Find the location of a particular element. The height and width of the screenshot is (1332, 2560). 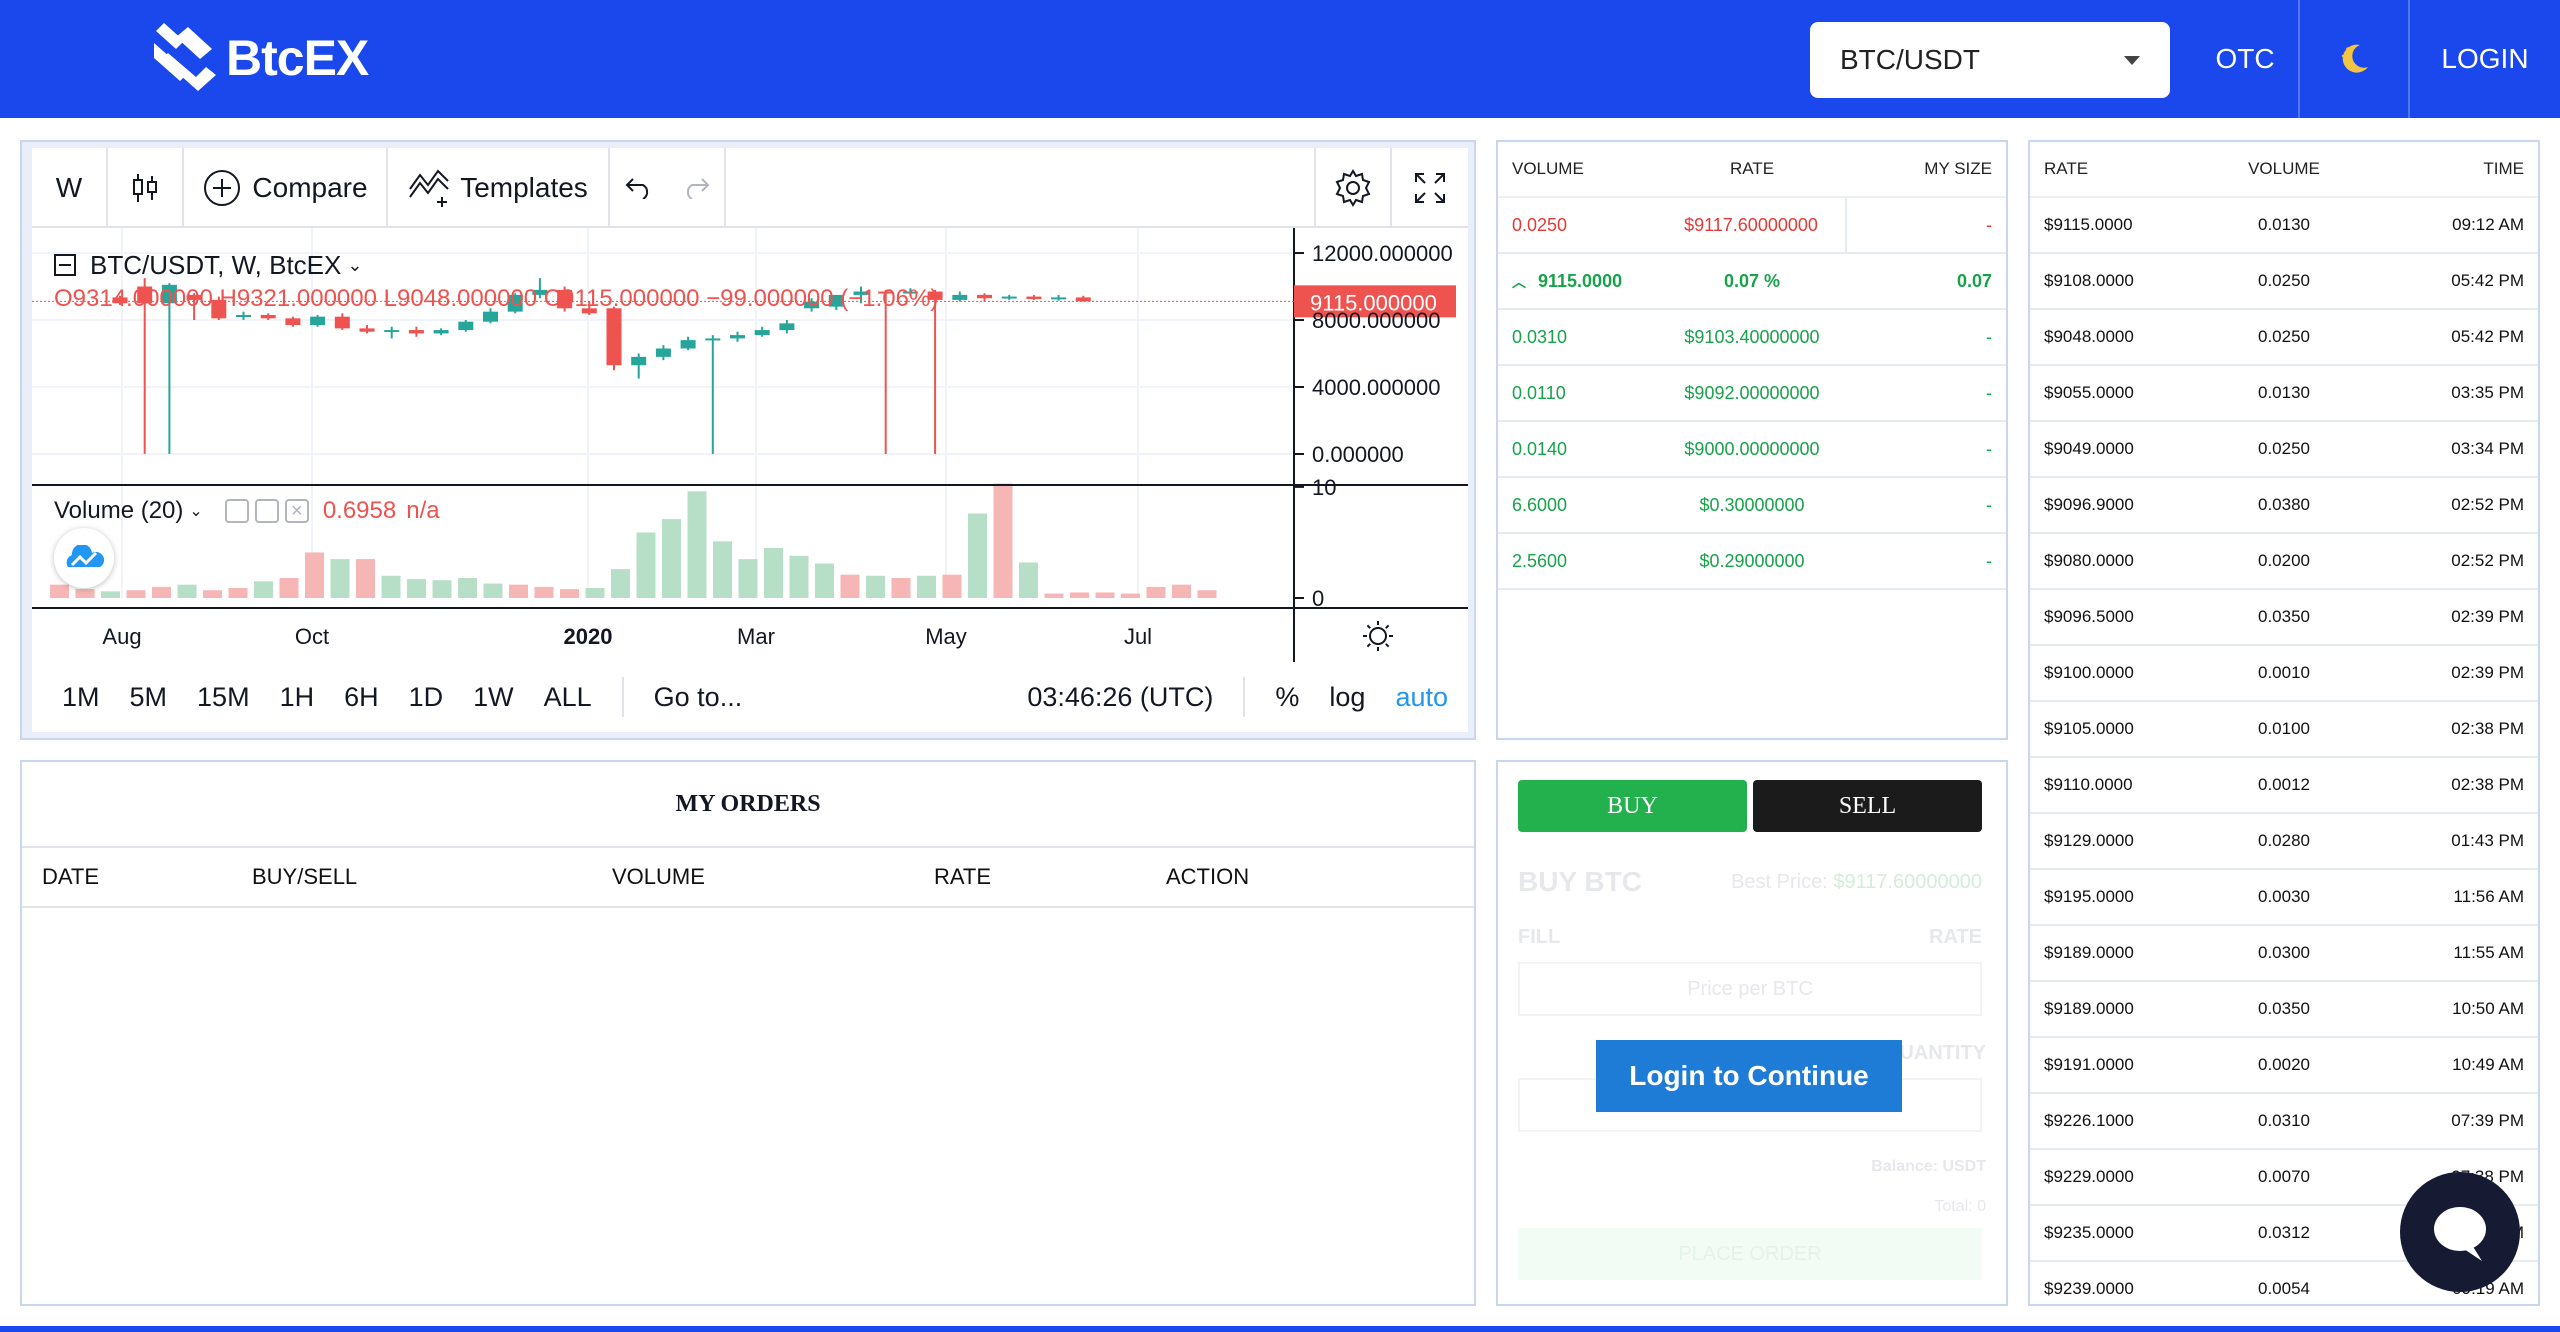

volume-legend-label: Volume (20) is located at coordinates (118, 511).